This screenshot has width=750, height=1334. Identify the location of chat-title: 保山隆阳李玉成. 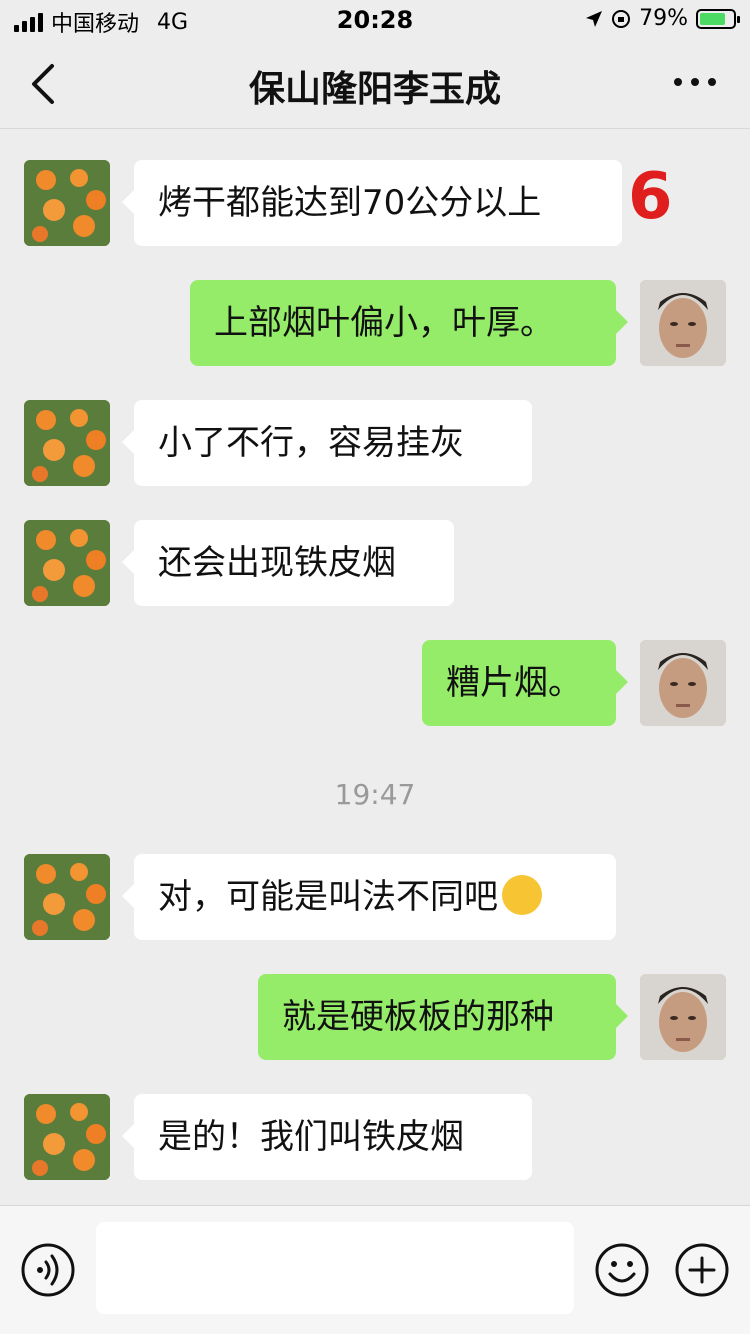
(374, 89).